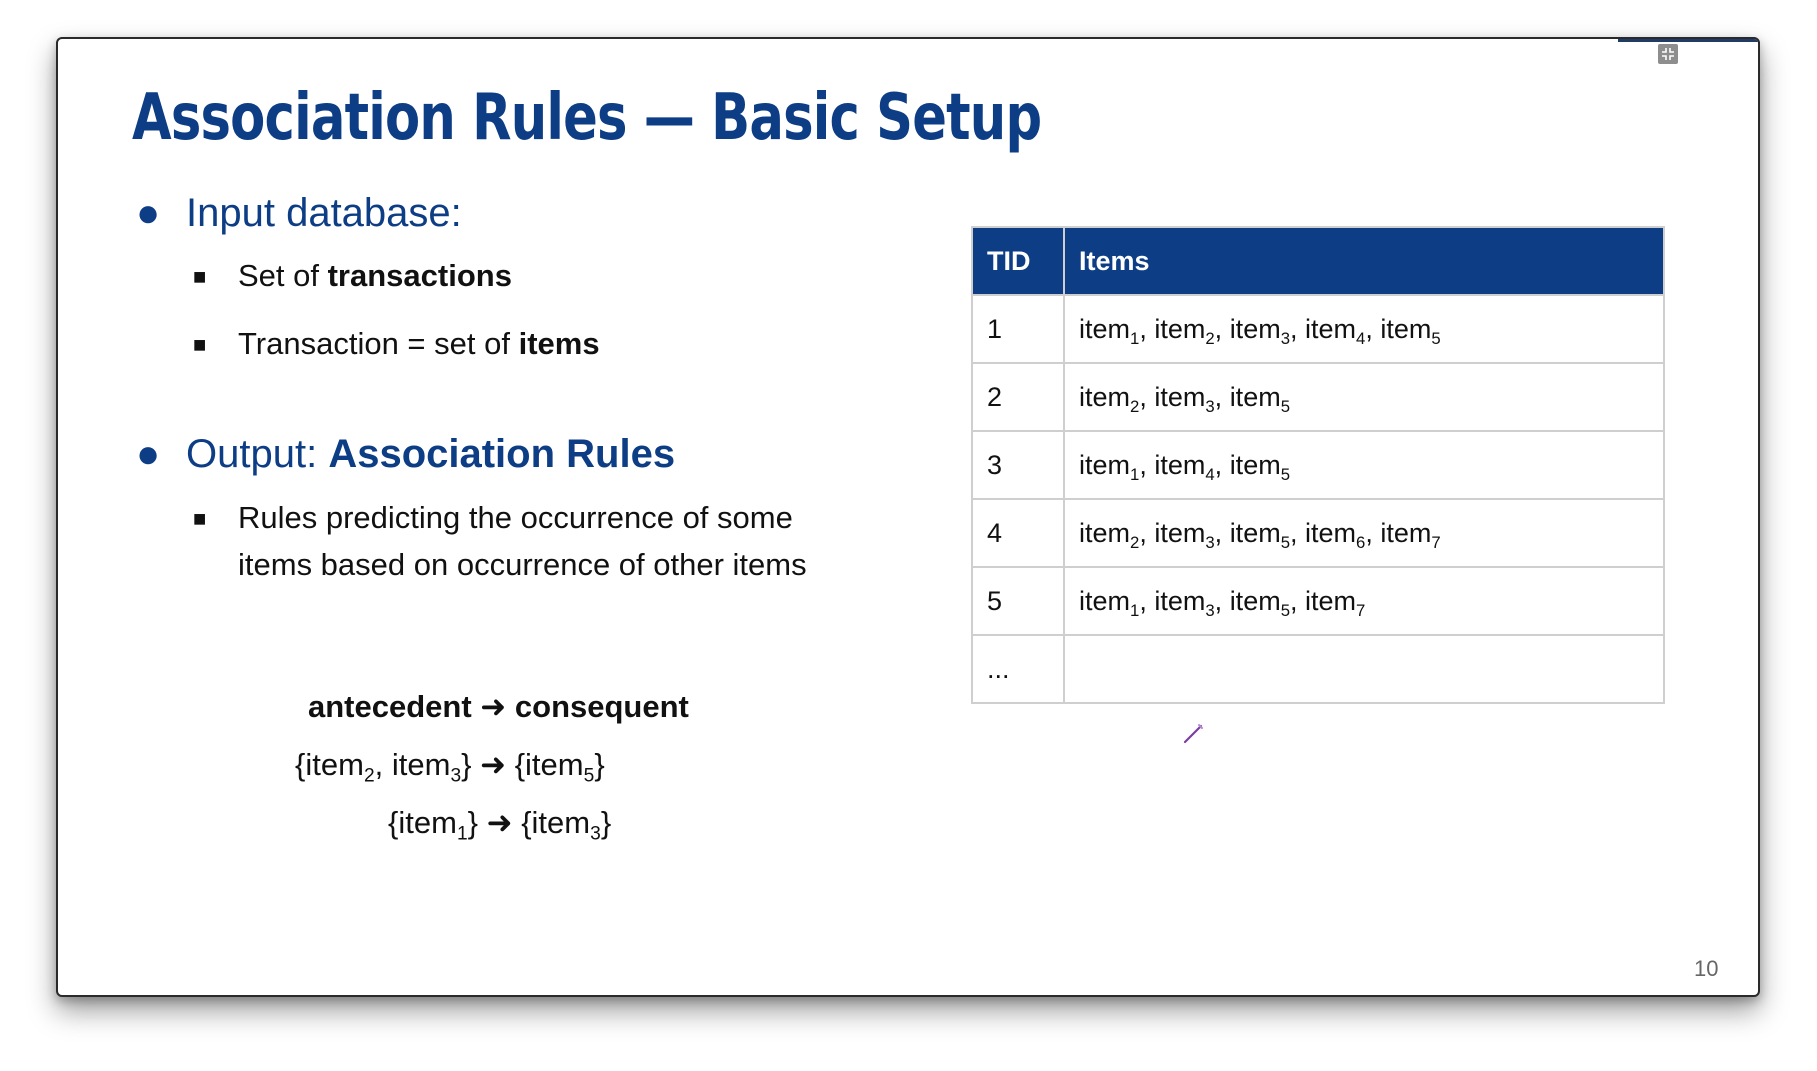  I want to click on bullet-input-label: Input database:, so click(324, 213).